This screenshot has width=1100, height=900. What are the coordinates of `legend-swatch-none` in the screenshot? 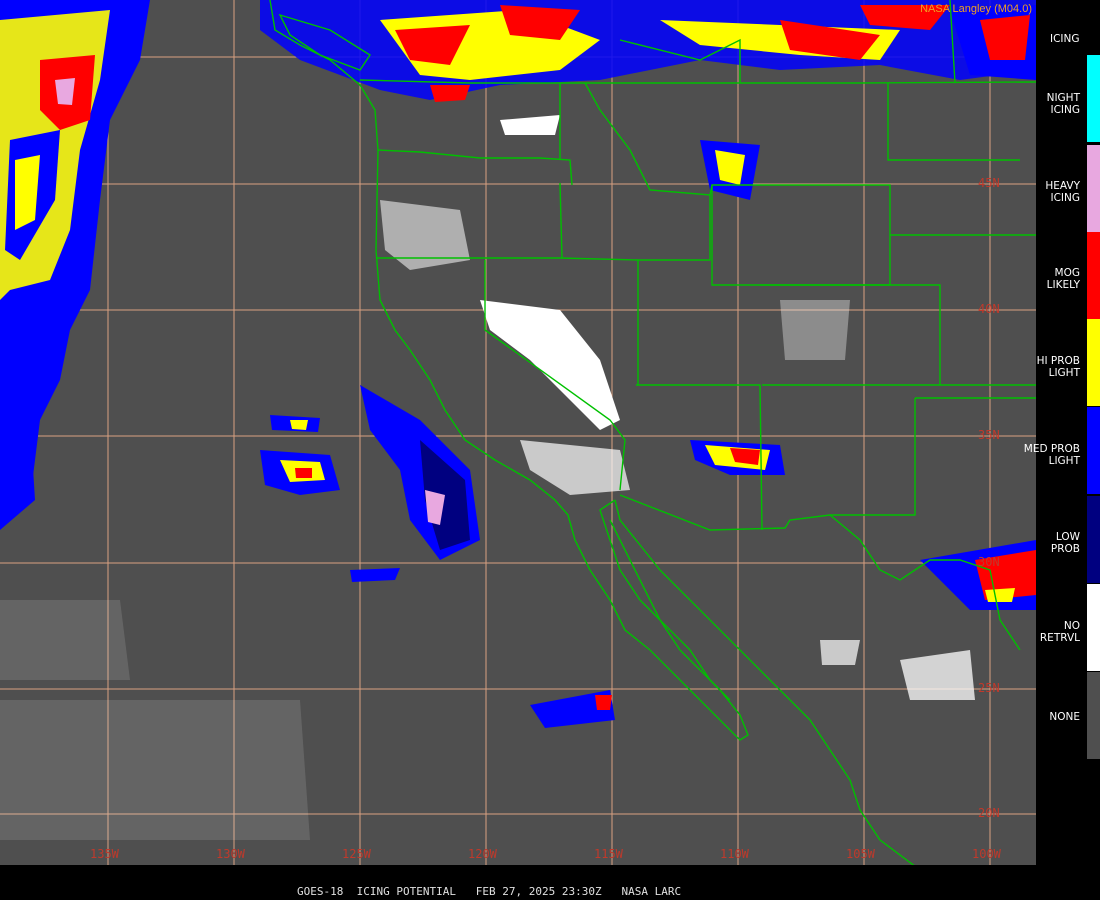 It's located at (1093, 715).